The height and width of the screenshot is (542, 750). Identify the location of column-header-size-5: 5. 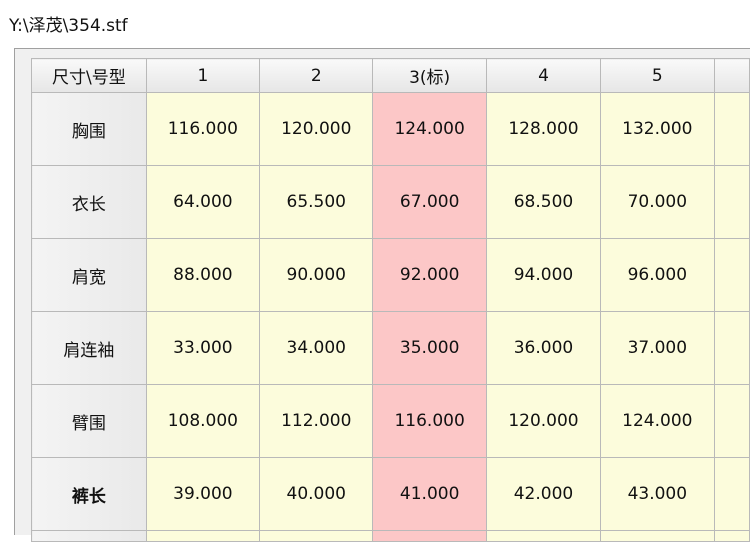
(657, 75).